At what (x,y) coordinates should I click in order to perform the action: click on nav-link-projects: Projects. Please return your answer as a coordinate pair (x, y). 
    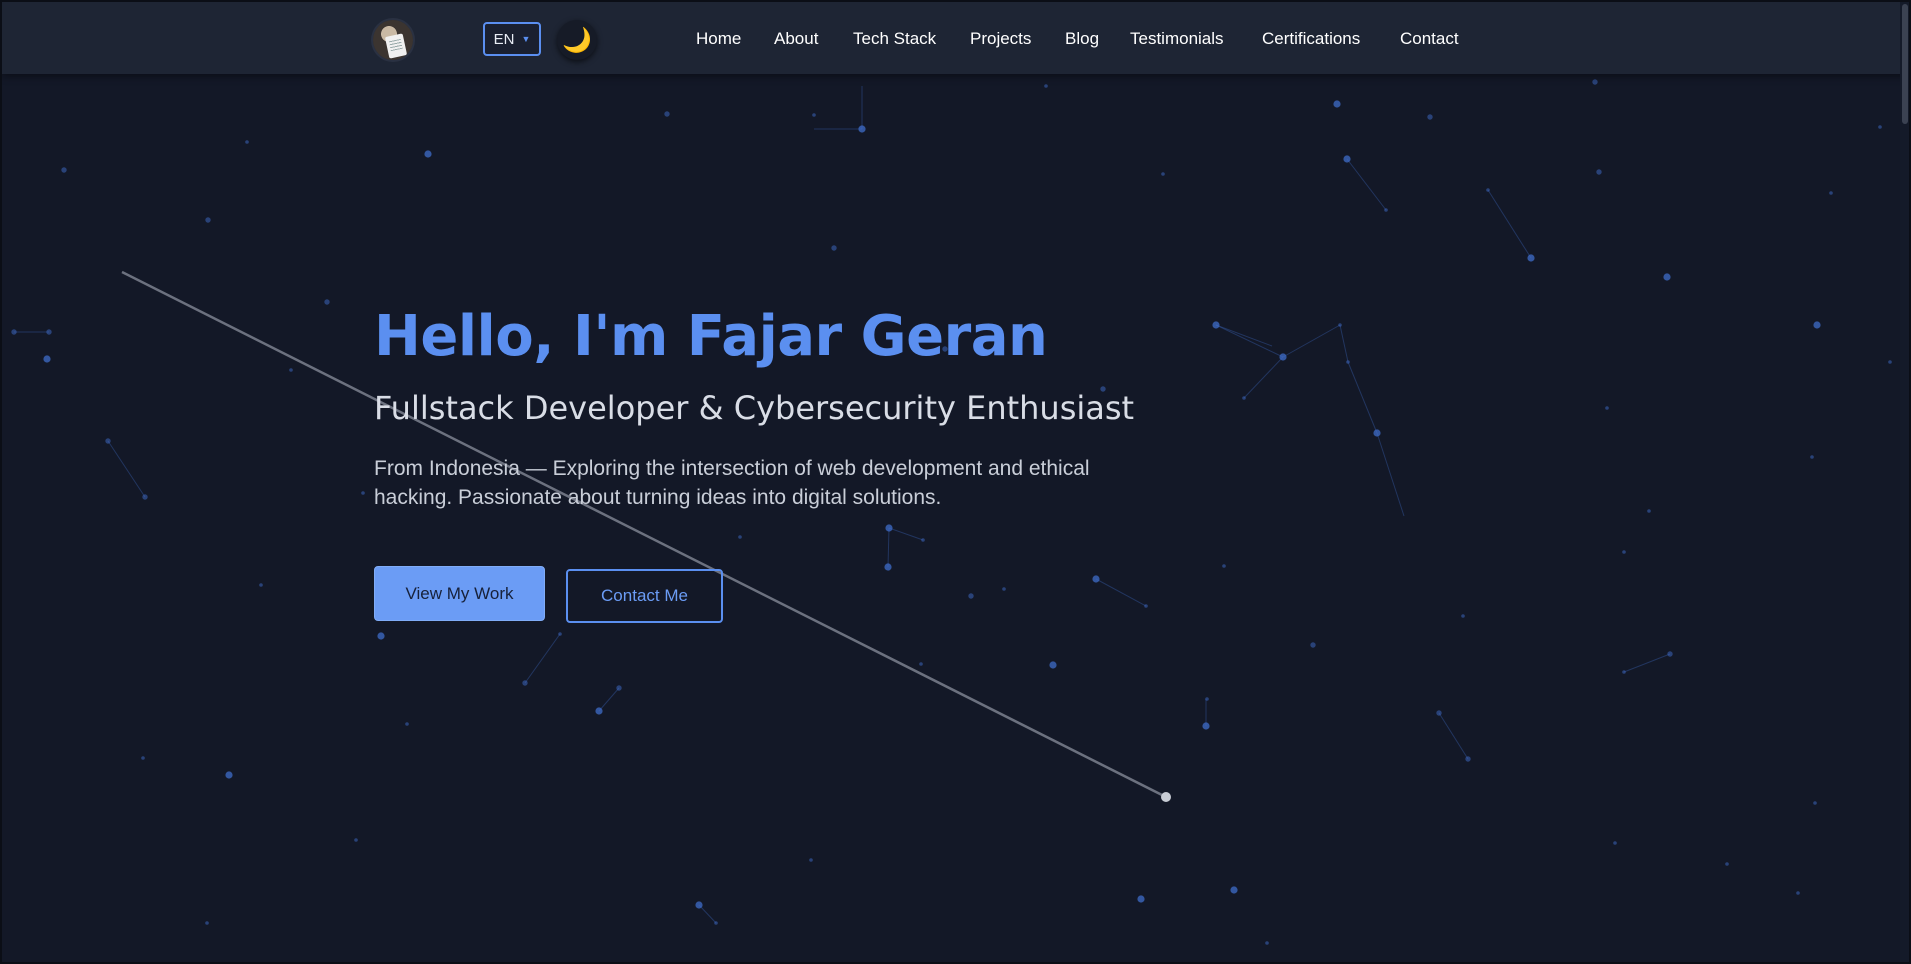
    Looking at the image, I should click on (1000, 39).